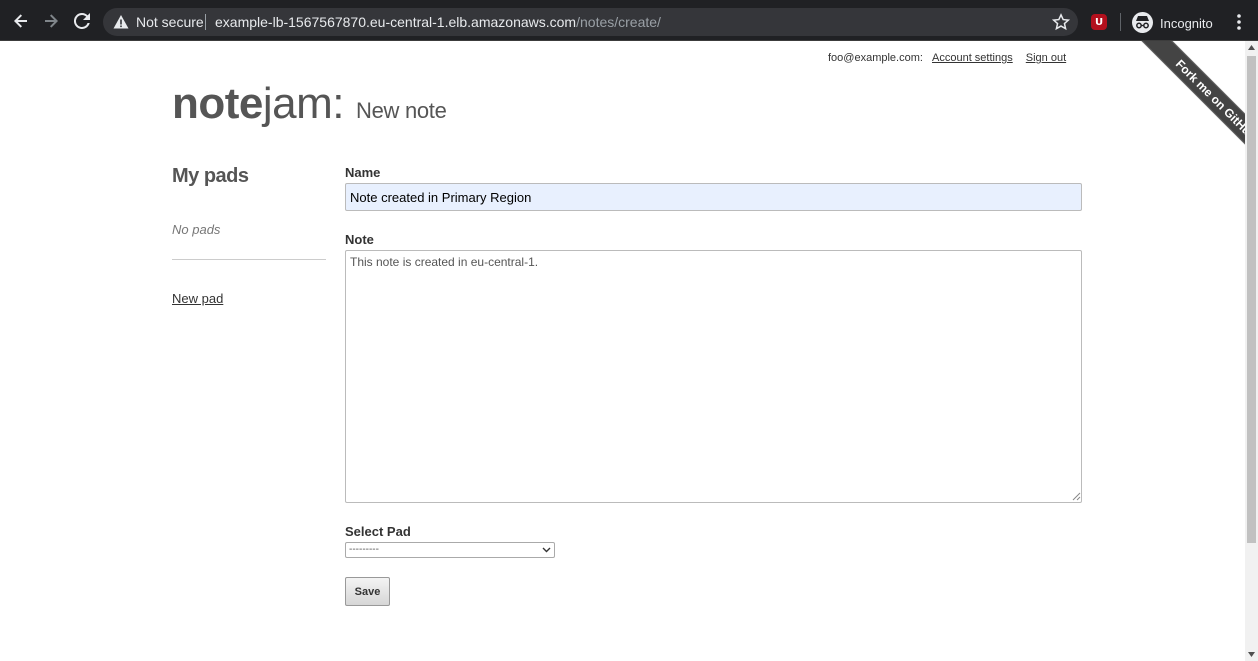 This screenshot has width=1258, height=661. What do you see at coordinates (21, 21) in the screenshot?
I see `back-arrow-icon` at bounding box center [21, 21].